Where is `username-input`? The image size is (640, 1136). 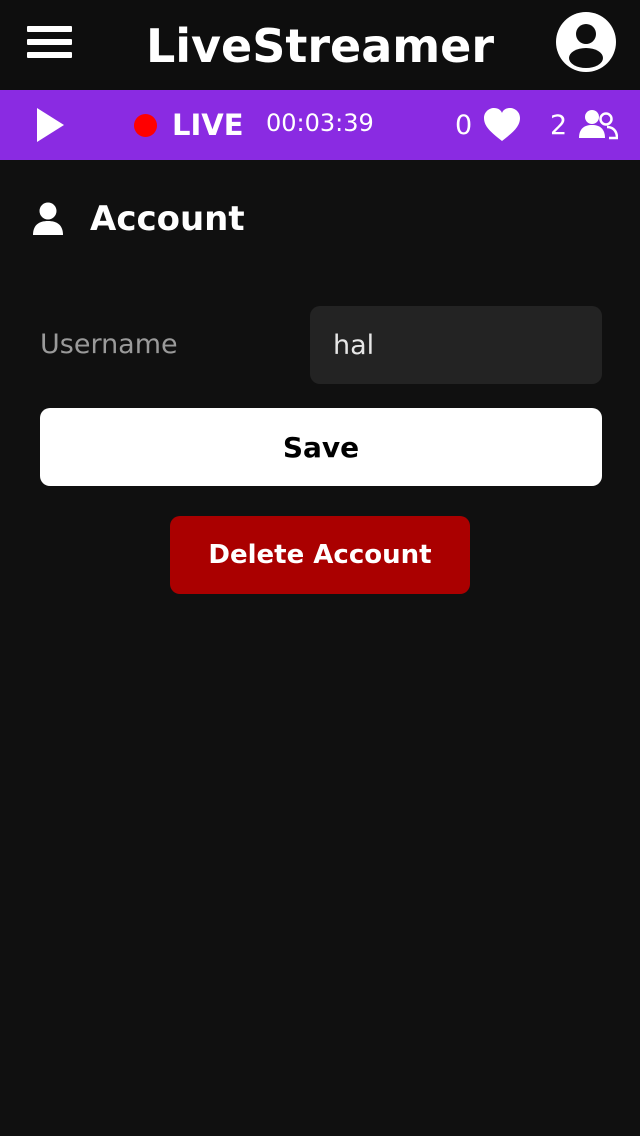 username-input is located at coordinates (456, 345).